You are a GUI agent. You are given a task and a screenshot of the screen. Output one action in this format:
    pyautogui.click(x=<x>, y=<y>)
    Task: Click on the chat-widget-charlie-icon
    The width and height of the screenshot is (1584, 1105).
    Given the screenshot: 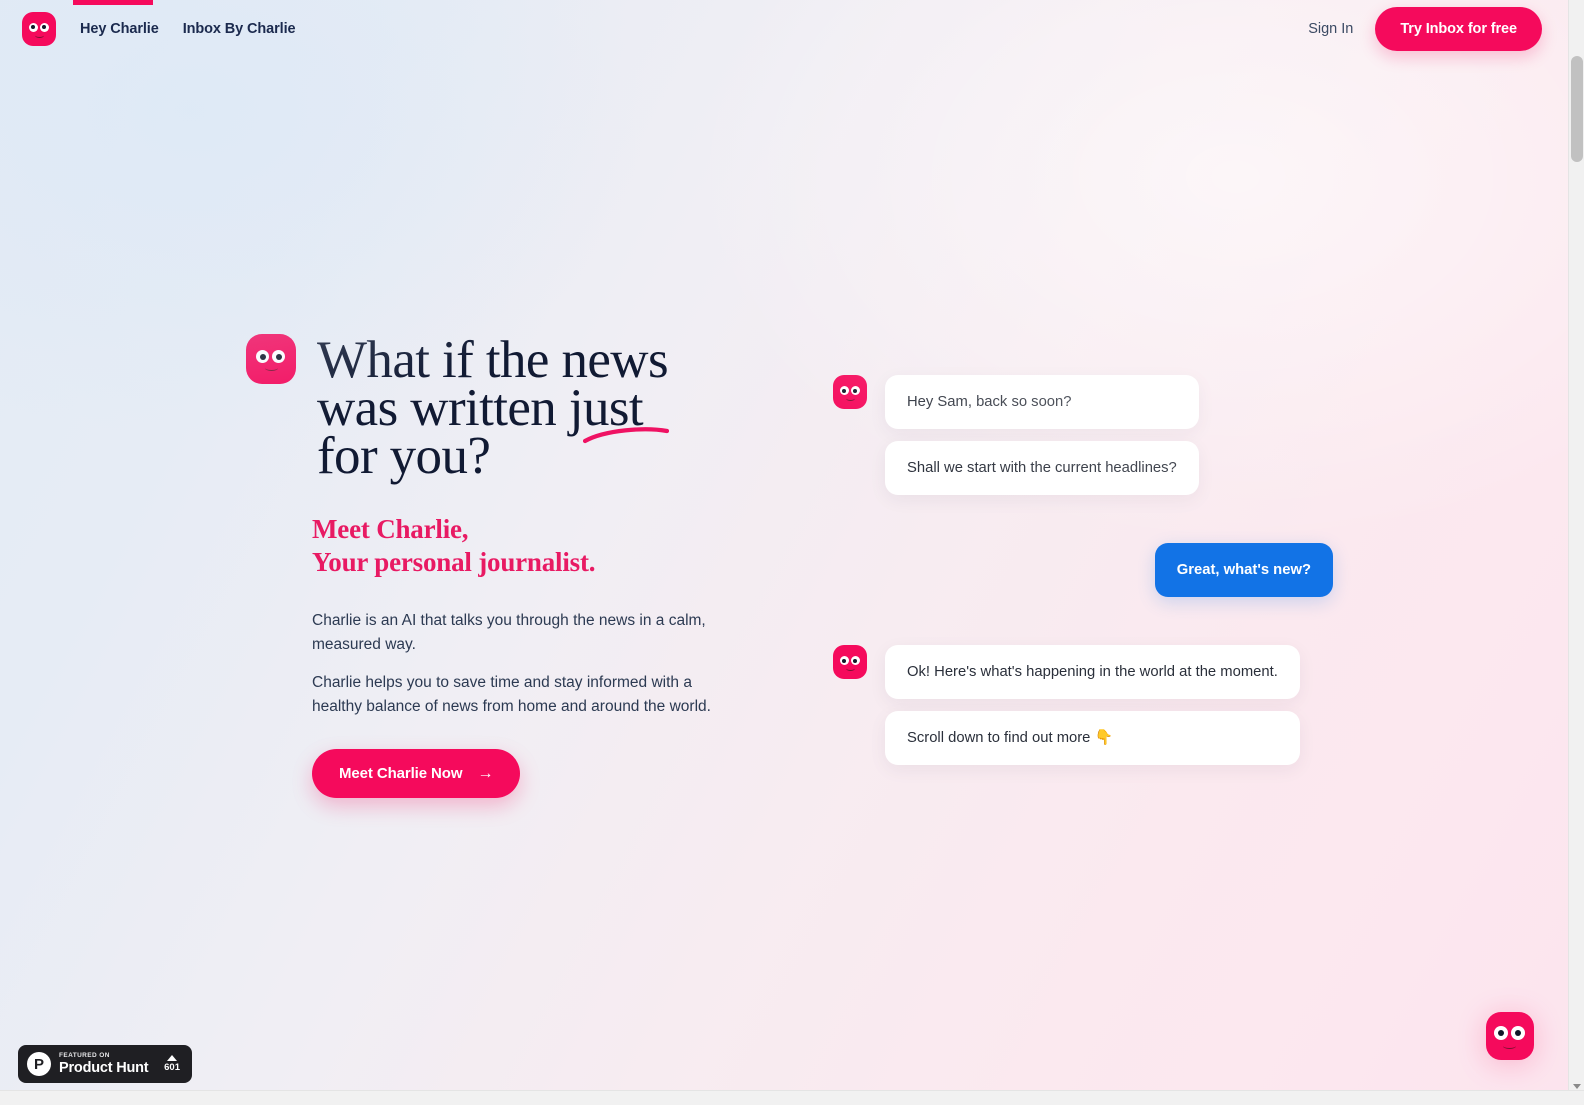 What is the action you would take?
    pyautogui.click(x=1510, y=1036)
    